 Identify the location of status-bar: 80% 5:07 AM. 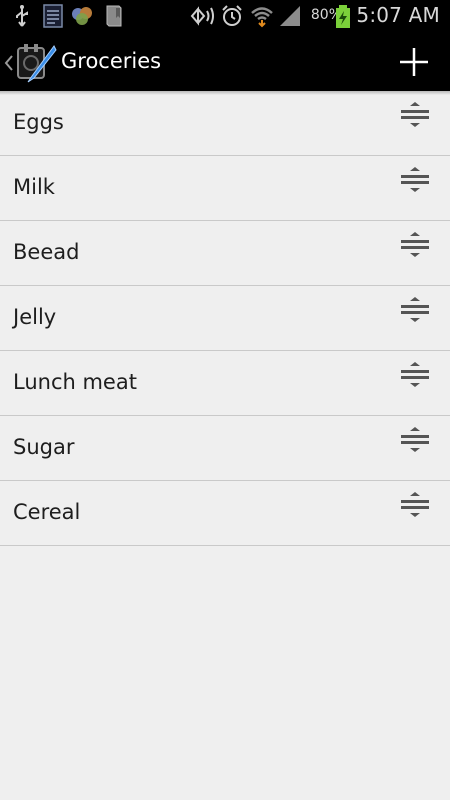
(225, 16).